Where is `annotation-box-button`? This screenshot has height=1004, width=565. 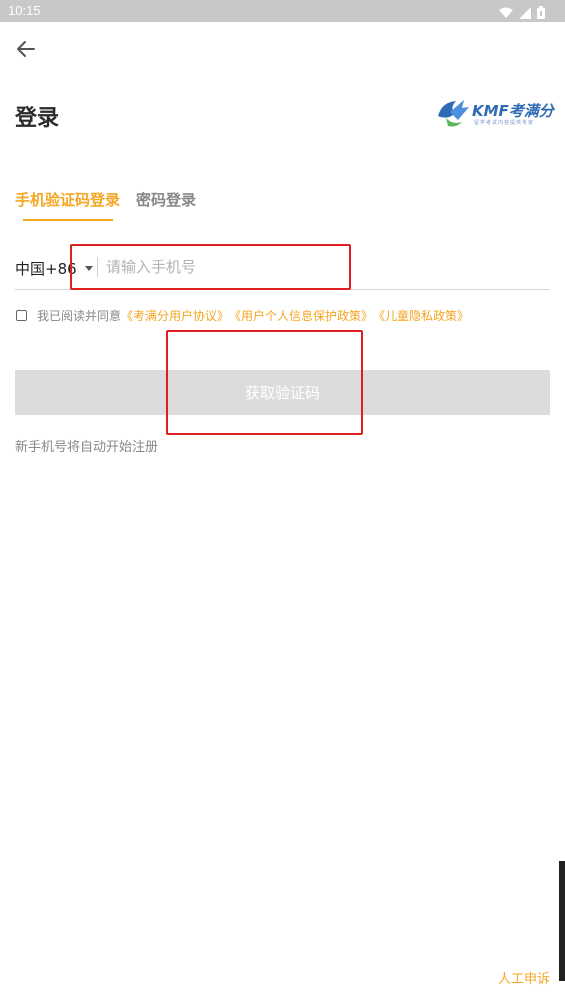
annotation-box-button is located at coordinates (264, 382).